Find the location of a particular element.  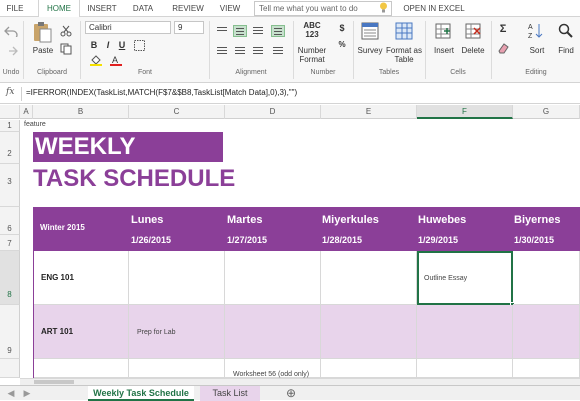

row-header-7: 7 is located at coordinates (10, 243).